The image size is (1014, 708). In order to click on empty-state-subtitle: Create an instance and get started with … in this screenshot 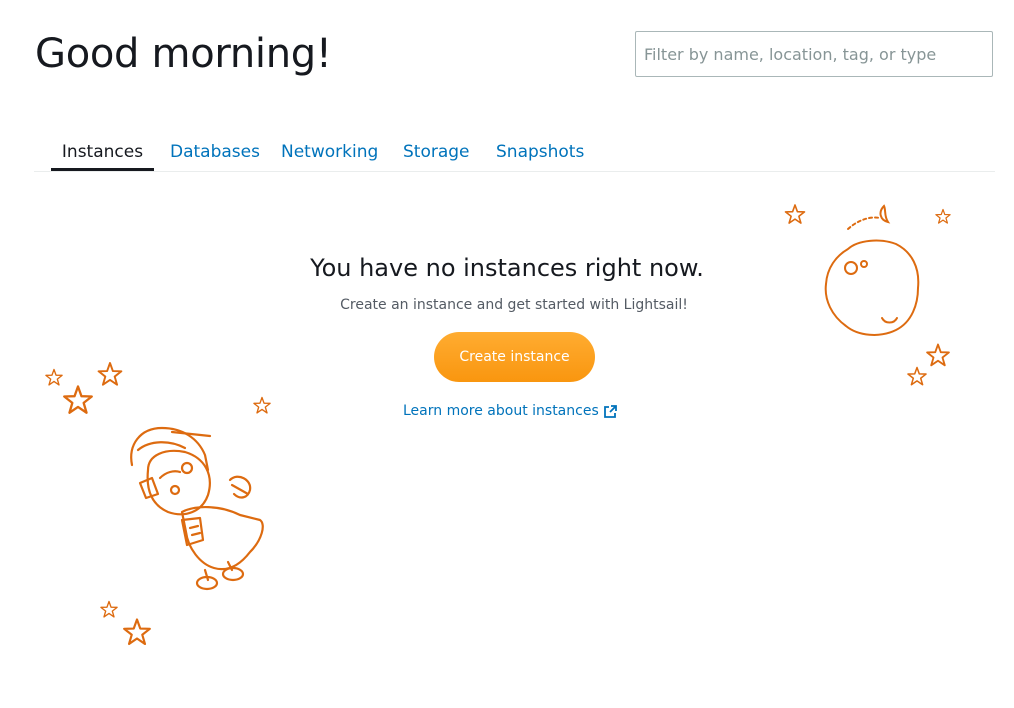, I will do `click(514, 305)`.